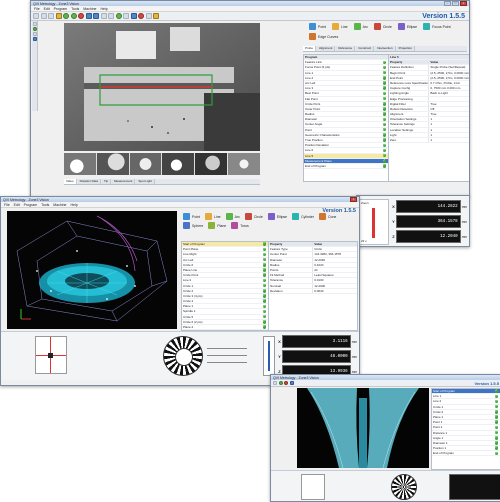  What do you see at coordinates (326, 48) in the screenshot?
I see `tab-alignment: Alignment` at bounding box center [326, 48].